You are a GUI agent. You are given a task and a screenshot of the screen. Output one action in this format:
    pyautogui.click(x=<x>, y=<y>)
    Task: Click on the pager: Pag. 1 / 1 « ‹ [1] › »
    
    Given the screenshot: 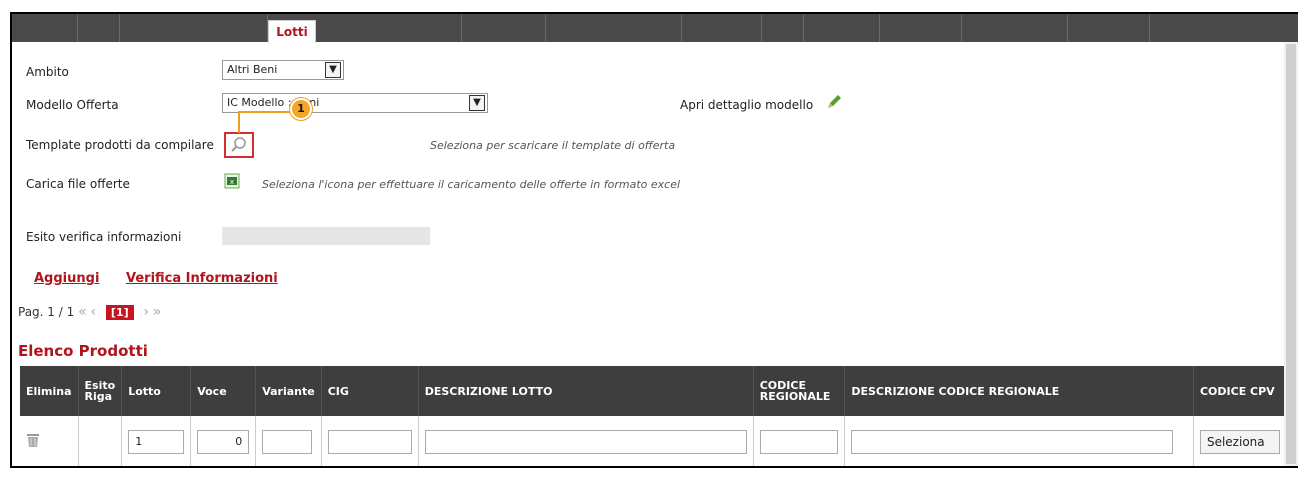 What is the action you would take?
    pyautogui.click(x=89, y=312)
    